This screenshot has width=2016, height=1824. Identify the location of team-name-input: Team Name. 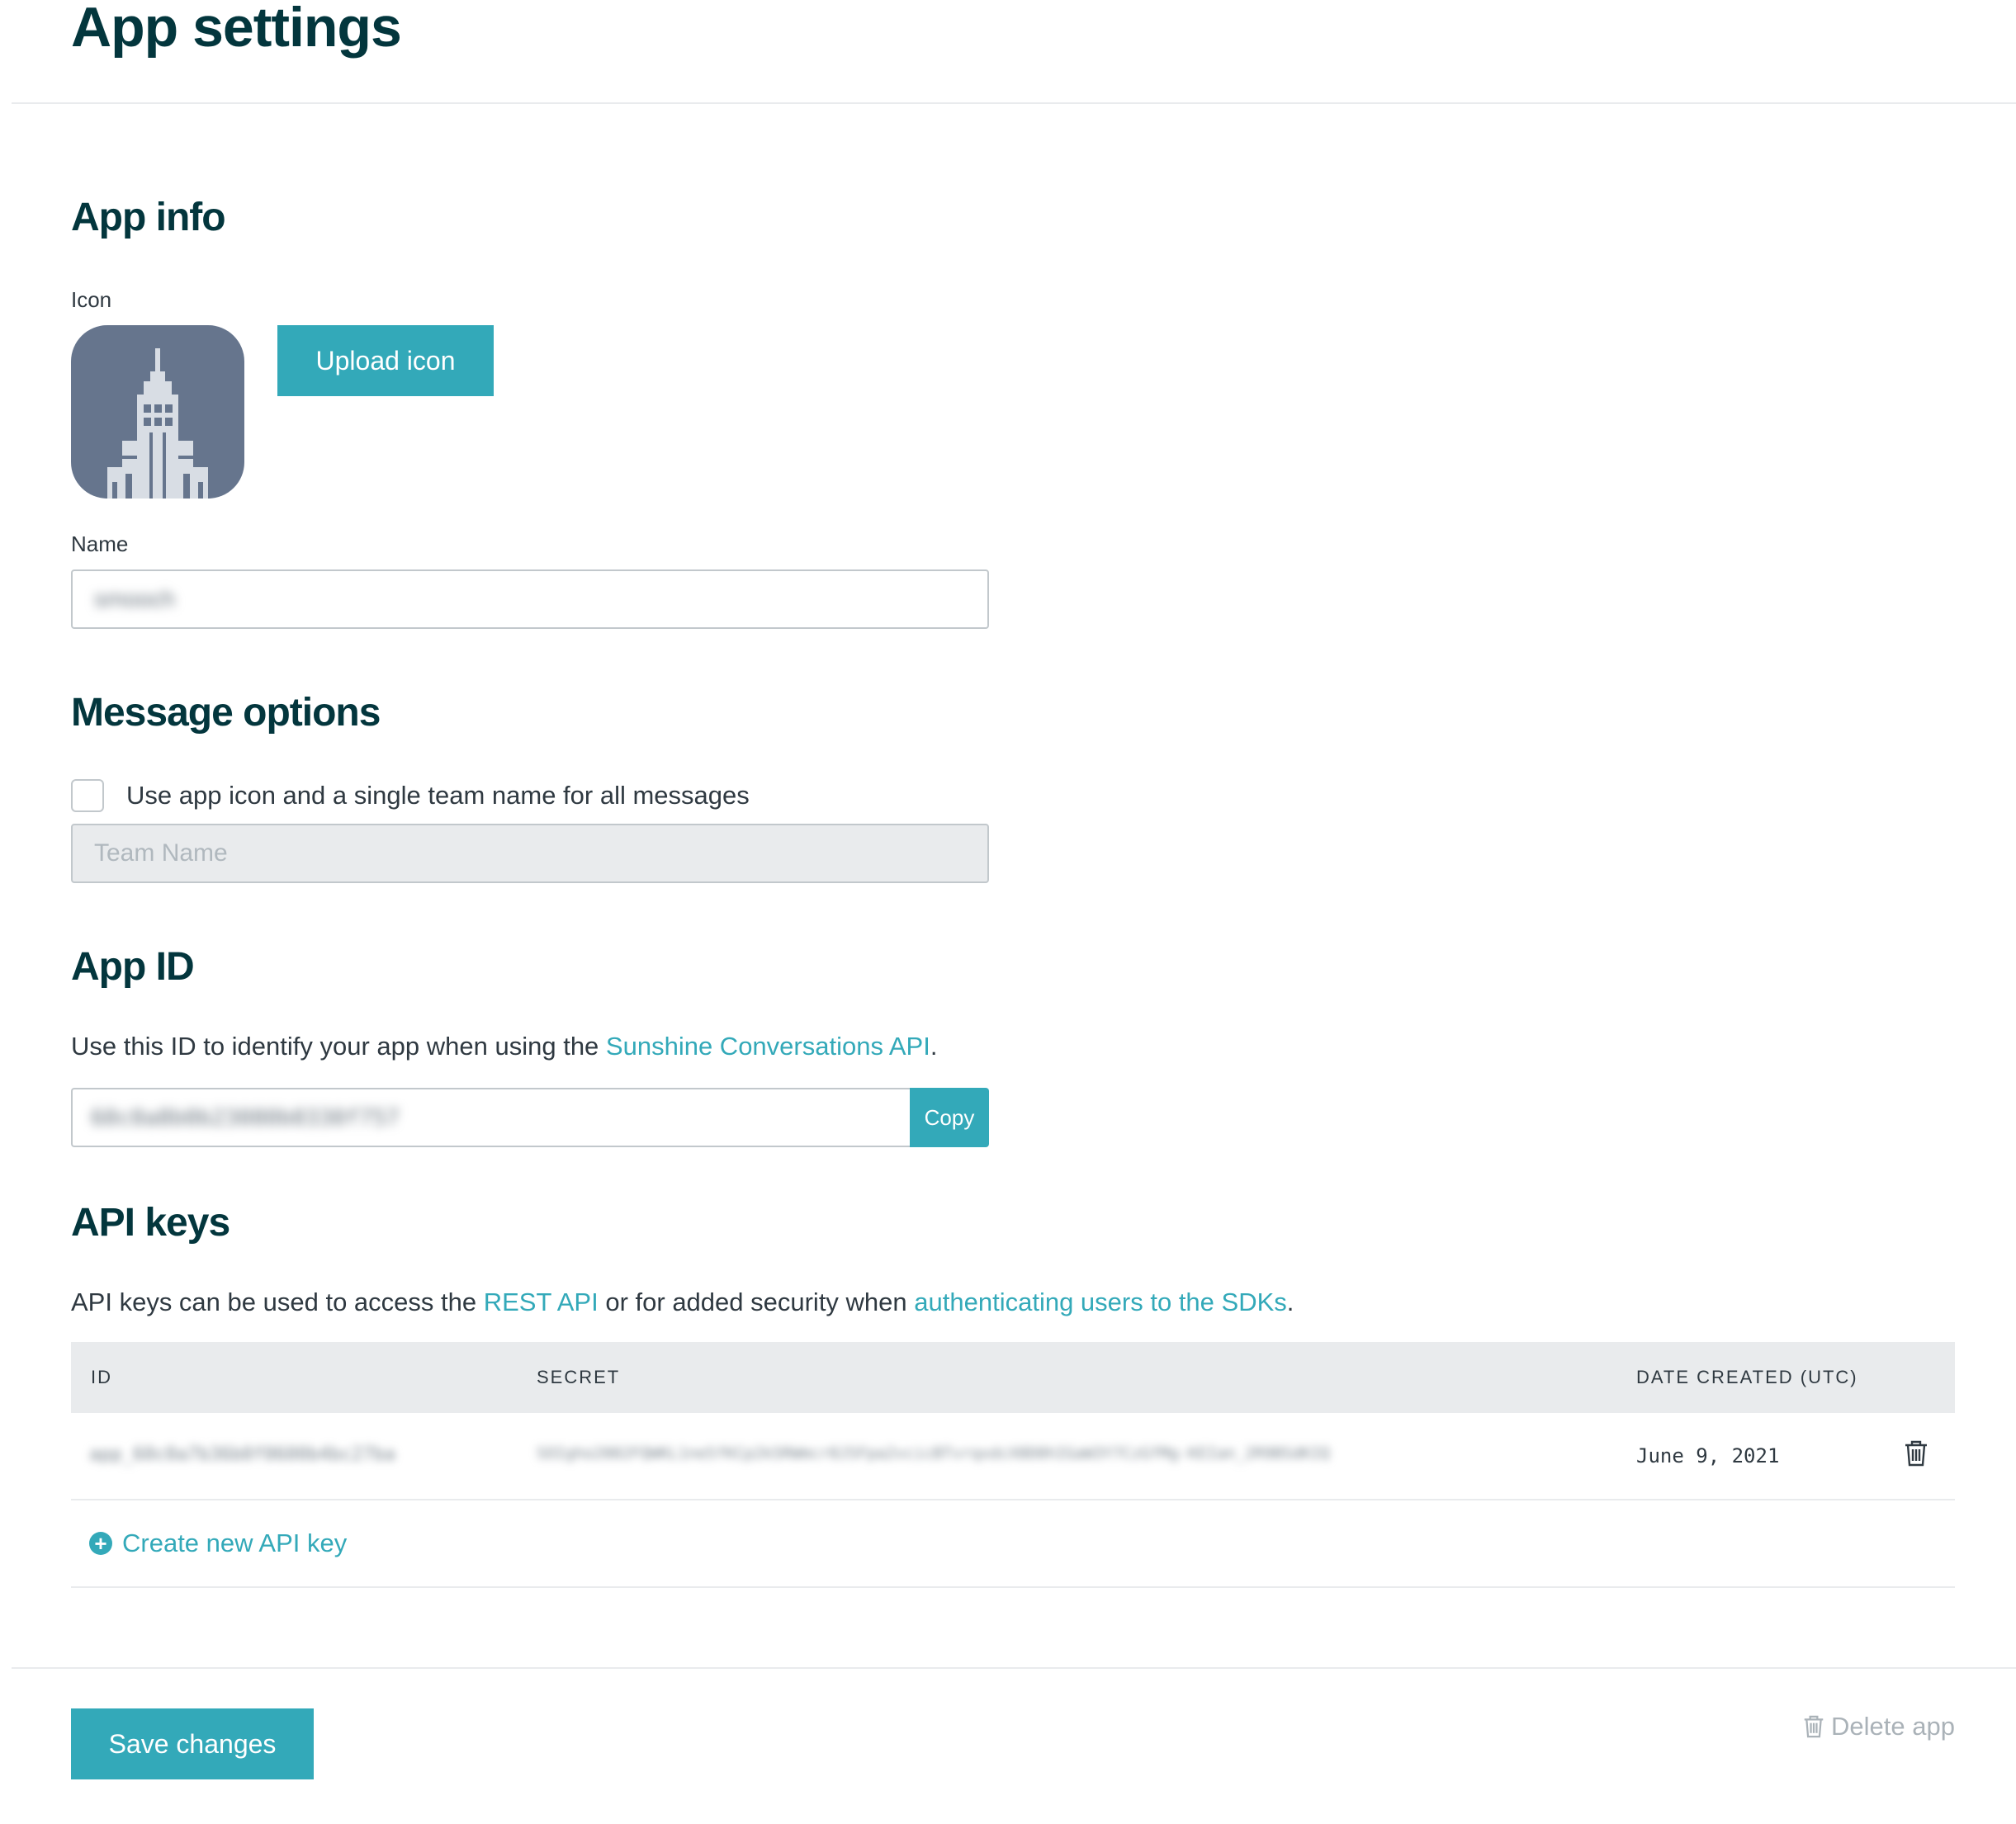
(530, 853).